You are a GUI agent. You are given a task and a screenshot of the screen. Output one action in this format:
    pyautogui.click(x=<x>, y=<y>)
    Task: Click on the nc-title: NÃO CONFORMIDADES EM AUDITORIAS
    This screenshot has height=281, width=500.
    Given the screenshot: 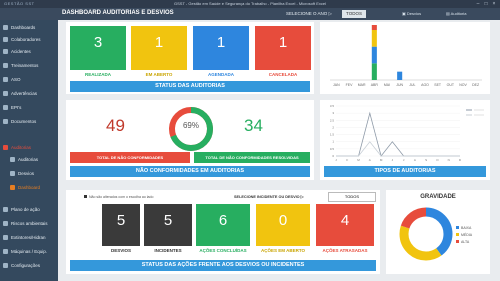 What is the action you would take?
    pyautogui.click(x=190, y=171)
    